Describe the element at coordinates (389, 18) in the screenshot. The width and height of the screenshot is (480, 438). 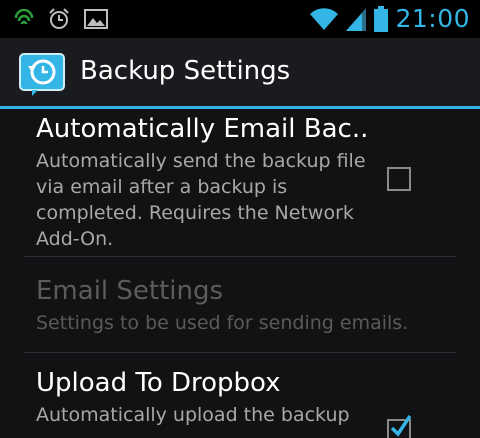
I see `system-icons: 21:00` at that location.